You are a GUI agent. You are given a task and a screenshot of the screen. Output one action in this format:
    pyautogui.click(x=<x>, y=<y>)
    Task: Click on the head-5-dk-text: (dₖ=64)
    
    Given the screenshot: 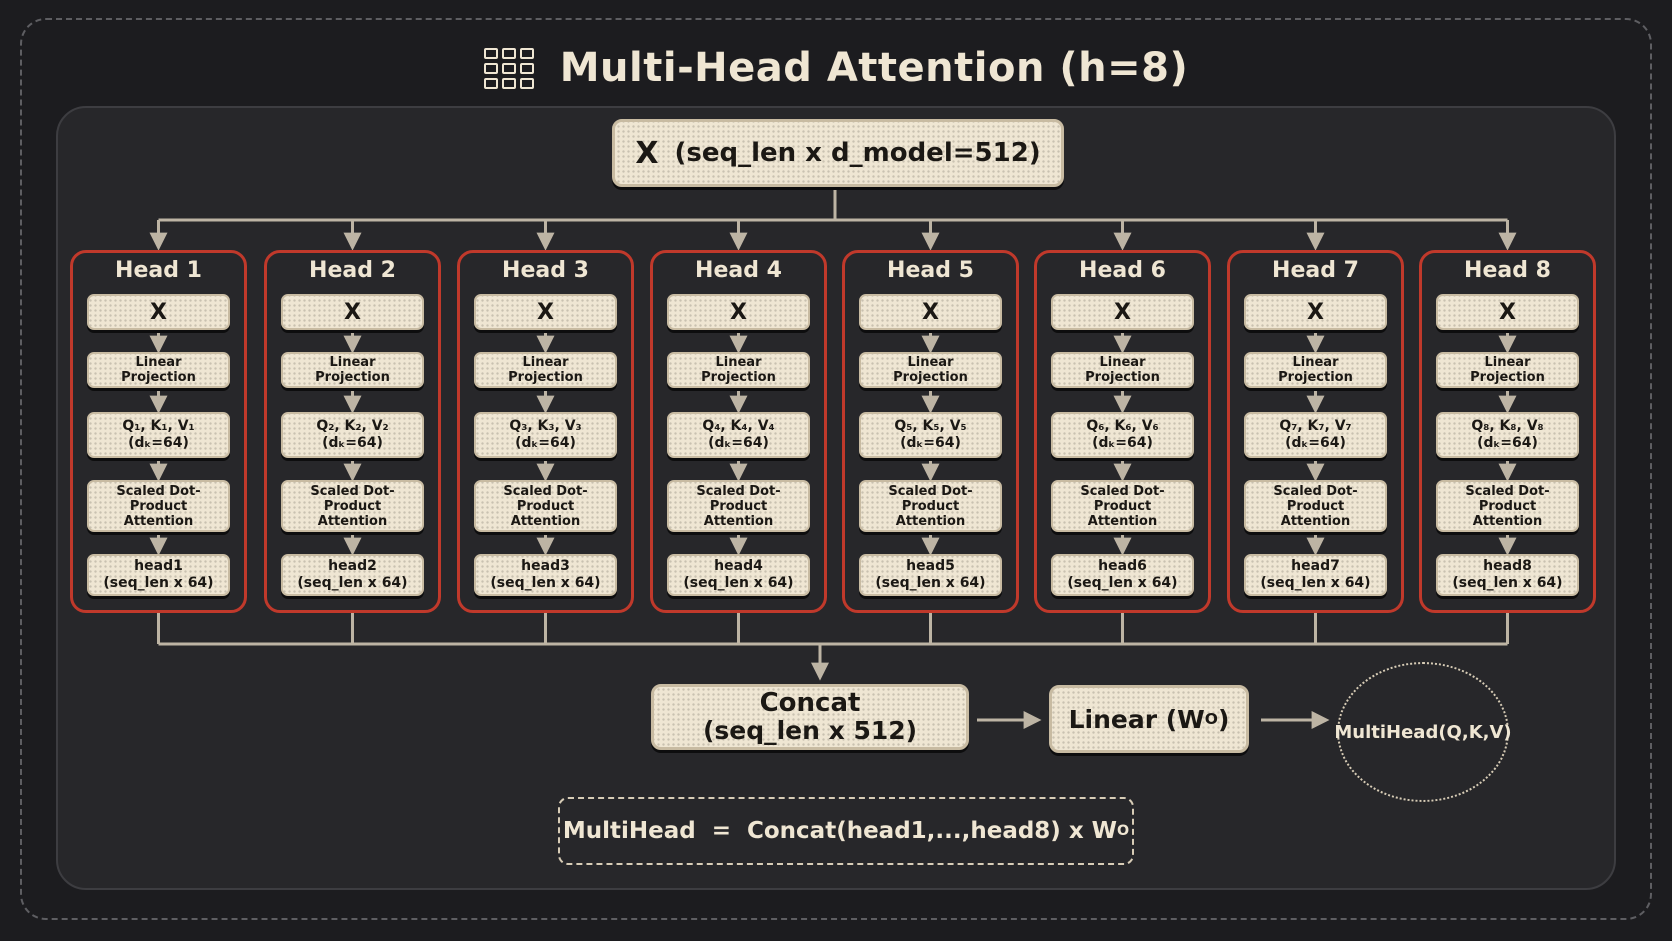 What is the action you would take?
    pyautogui.click(x=930, y=443)
    